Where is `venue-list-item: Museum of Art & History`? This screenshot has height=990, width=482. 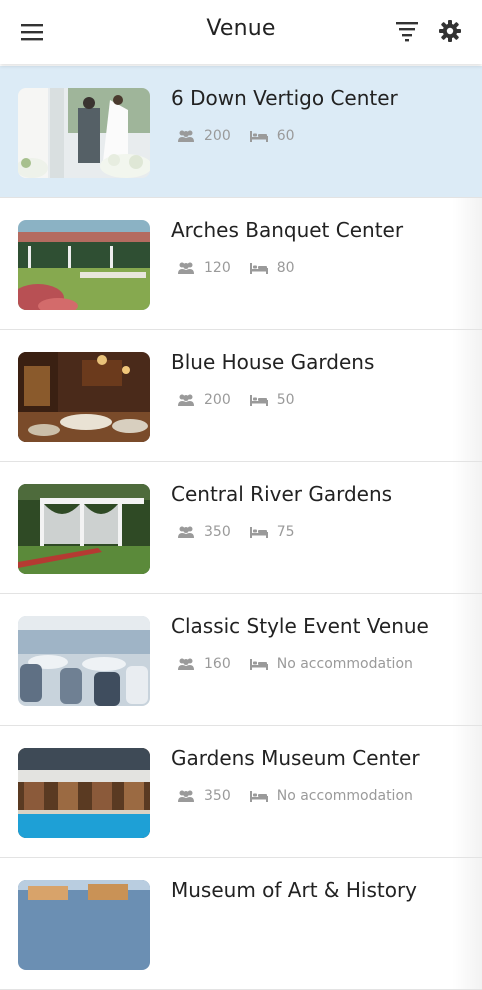
venue-list-item: Museum of Art & History is located at coordinates (241, 924).